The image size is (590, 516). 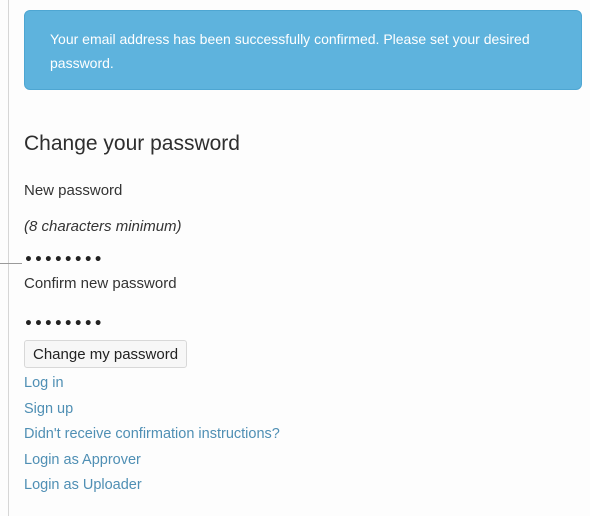 I want to click on left-border, so click(x=8, y=258).